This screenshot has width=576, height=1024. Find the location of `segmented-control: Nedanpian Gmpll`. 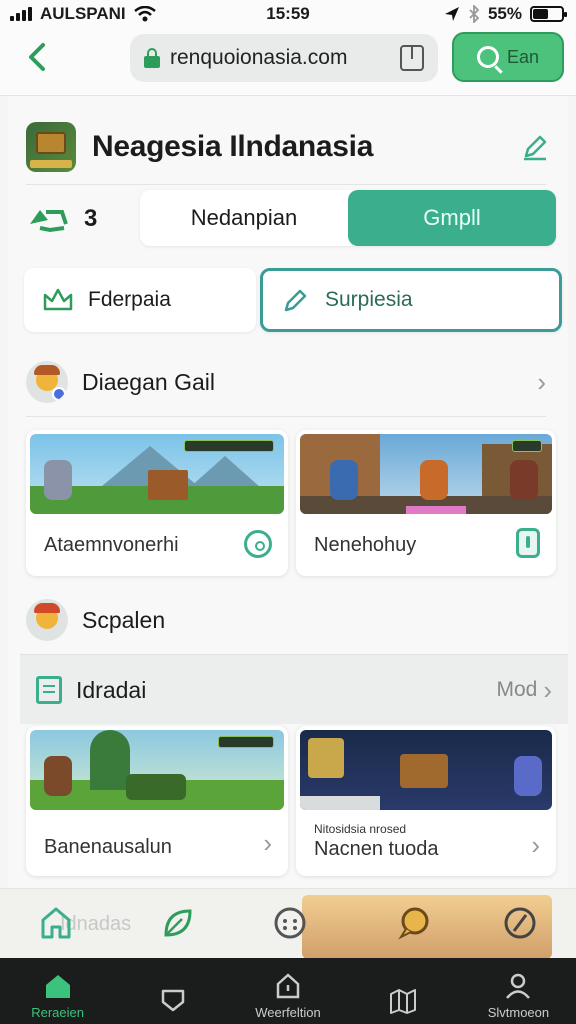

segmented-control: Nedanpian Gmpll is located at coordinates (348, 218).